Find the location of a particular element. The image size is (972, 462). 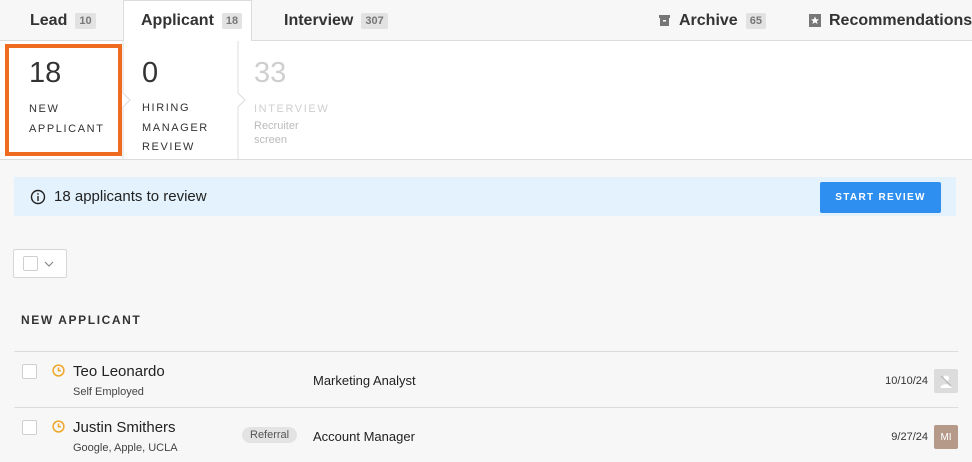

stage-sub-line: Recruiter is located at coordinates (276, 126).